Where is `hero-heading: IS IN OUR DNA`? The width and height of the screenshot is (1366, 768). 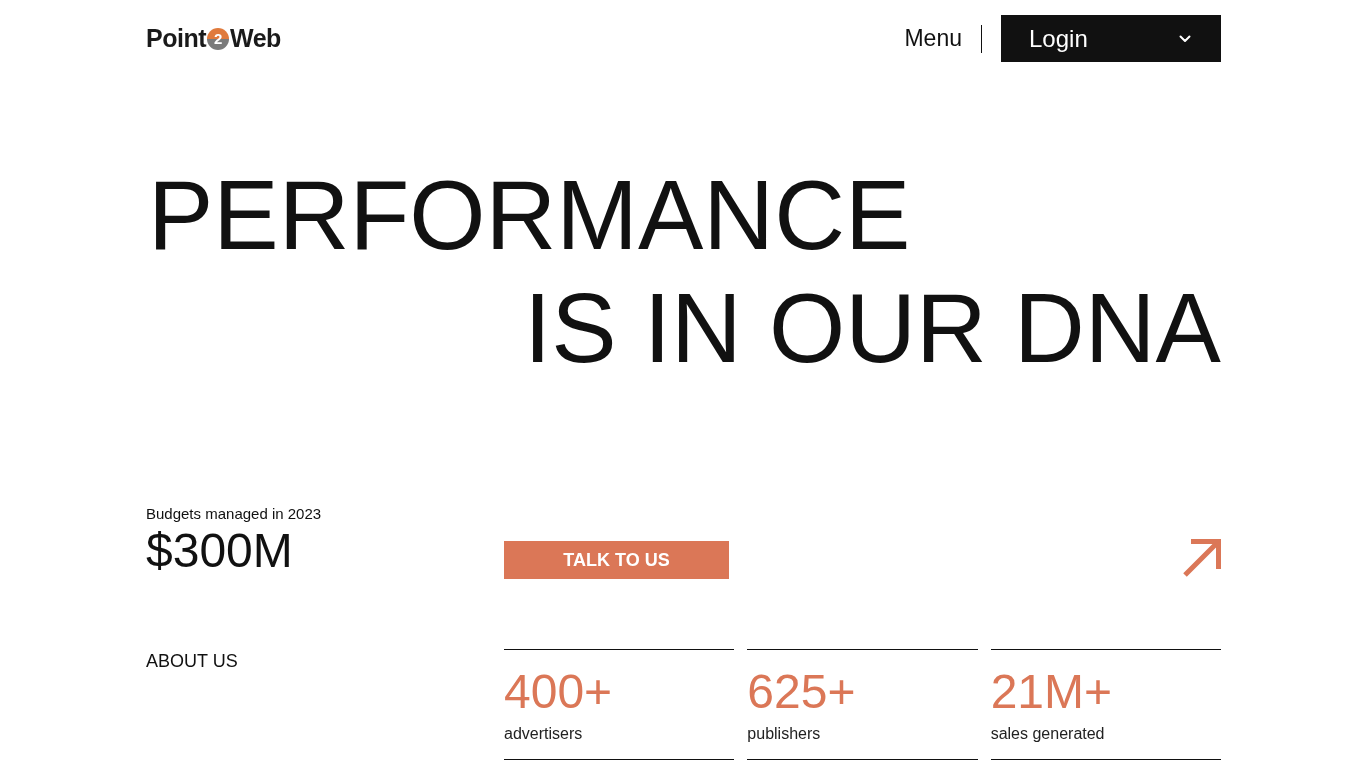
hero-heading: IS IN OUR DNA is located at coordinates (872, 328).